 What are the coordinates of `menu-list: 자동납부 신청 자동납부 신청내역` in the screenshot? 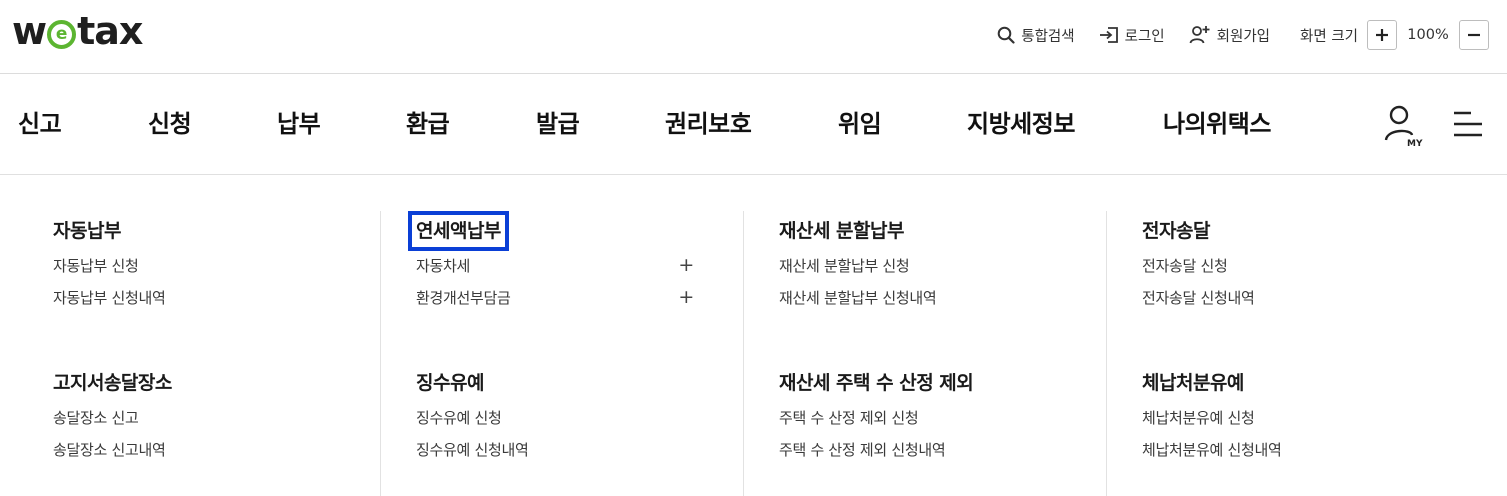 It's located at (213, 289).